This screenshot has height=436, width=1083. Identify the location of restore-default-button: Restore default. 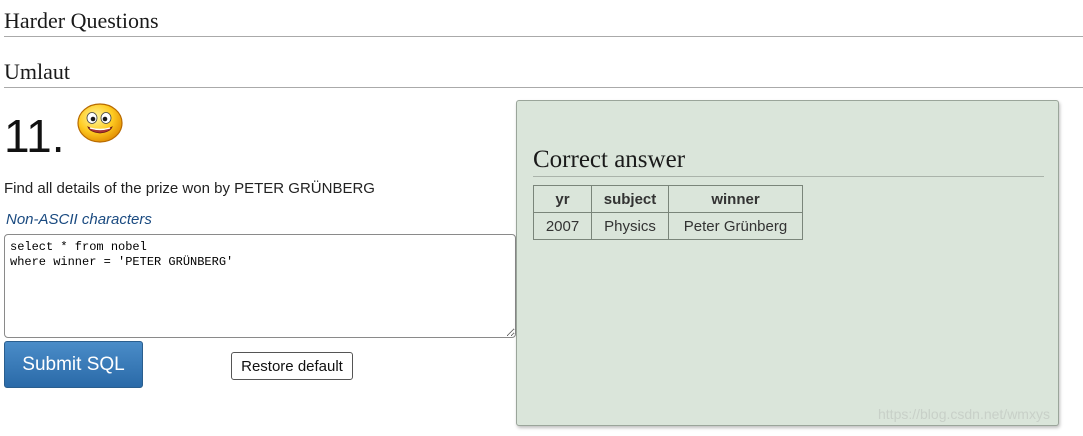
(292, 366).